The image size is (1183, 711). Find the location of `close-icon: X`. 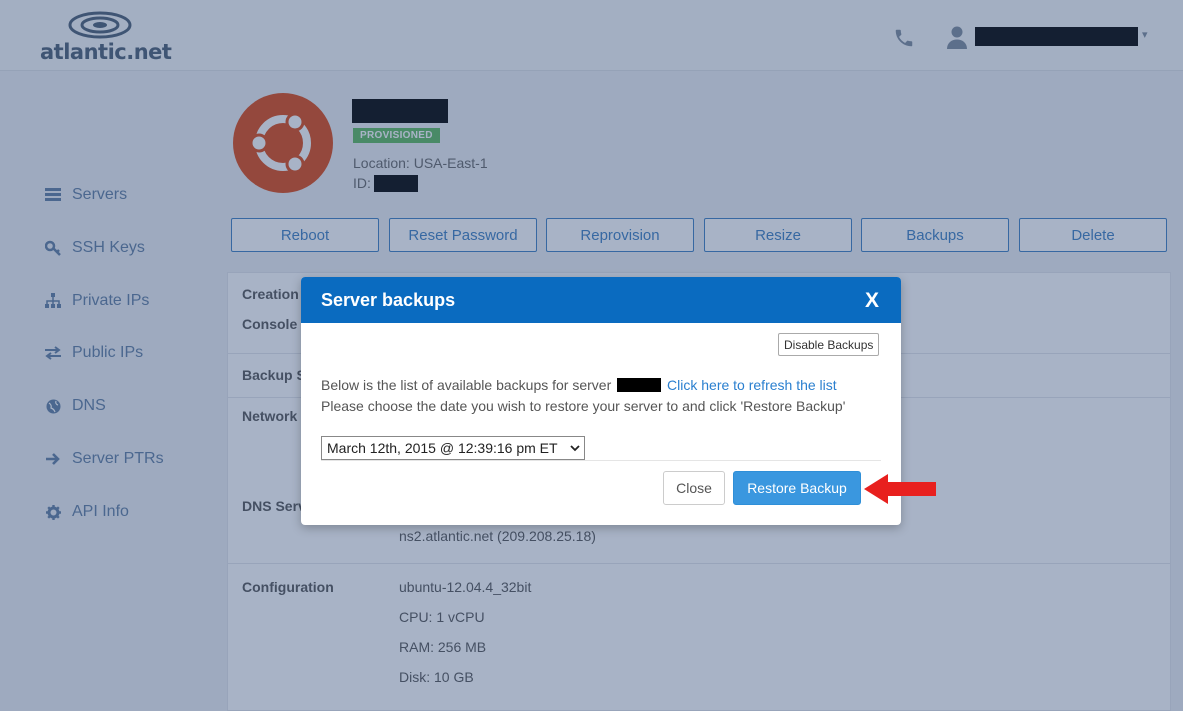

close-icon: X is located at coordinates (872, 301).